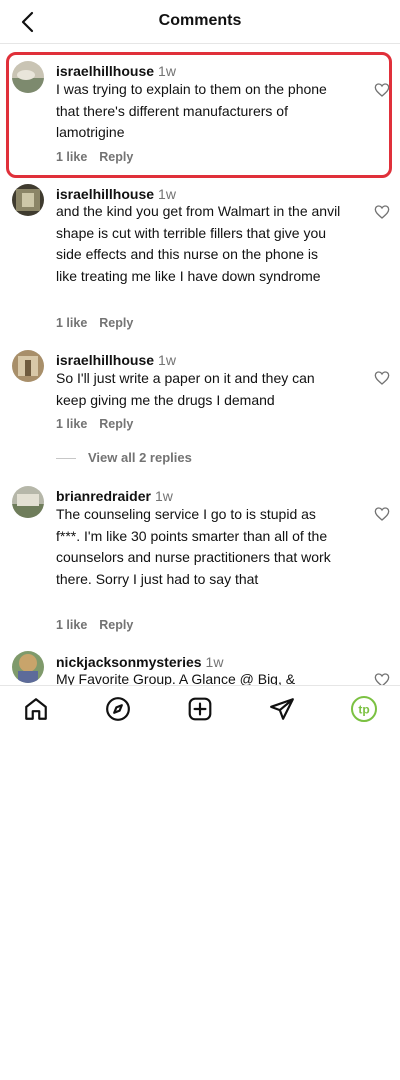 This screenshot has width=400, height=1080. I want to click on page-title: Comments, so click(200, 20).